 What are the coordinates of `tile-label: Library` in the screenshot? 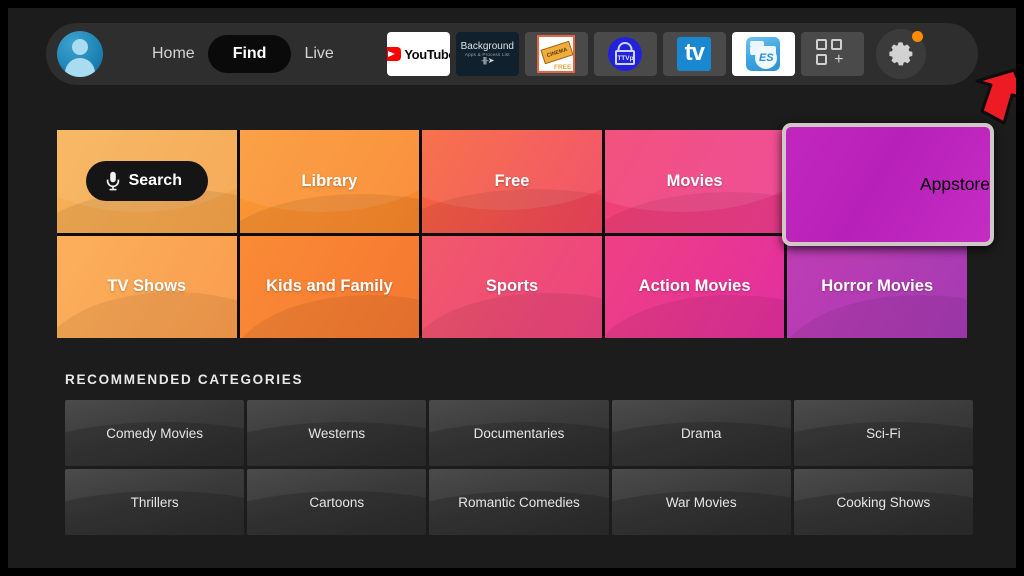 It's located at (329, 180).